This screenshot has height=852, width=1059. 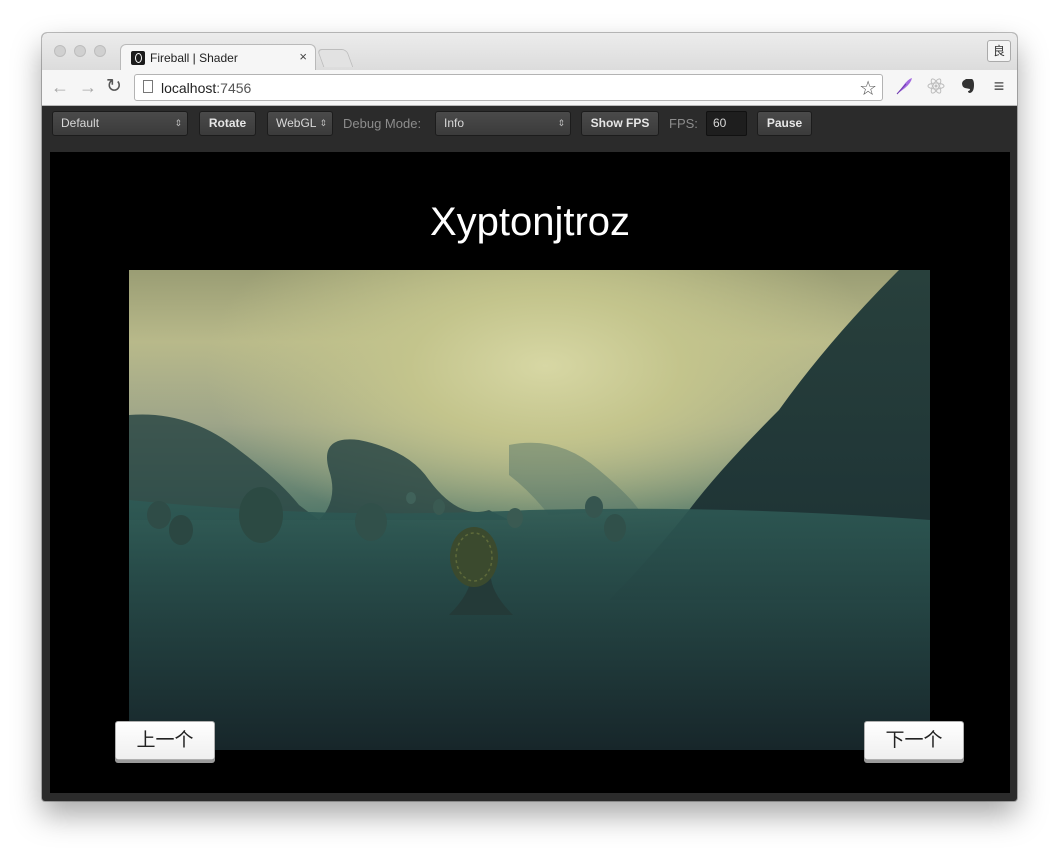 What do you see at coordinates (80, 51) in the screenshot?
I see `minimize-window-icon` at bounding box center [80, 51].